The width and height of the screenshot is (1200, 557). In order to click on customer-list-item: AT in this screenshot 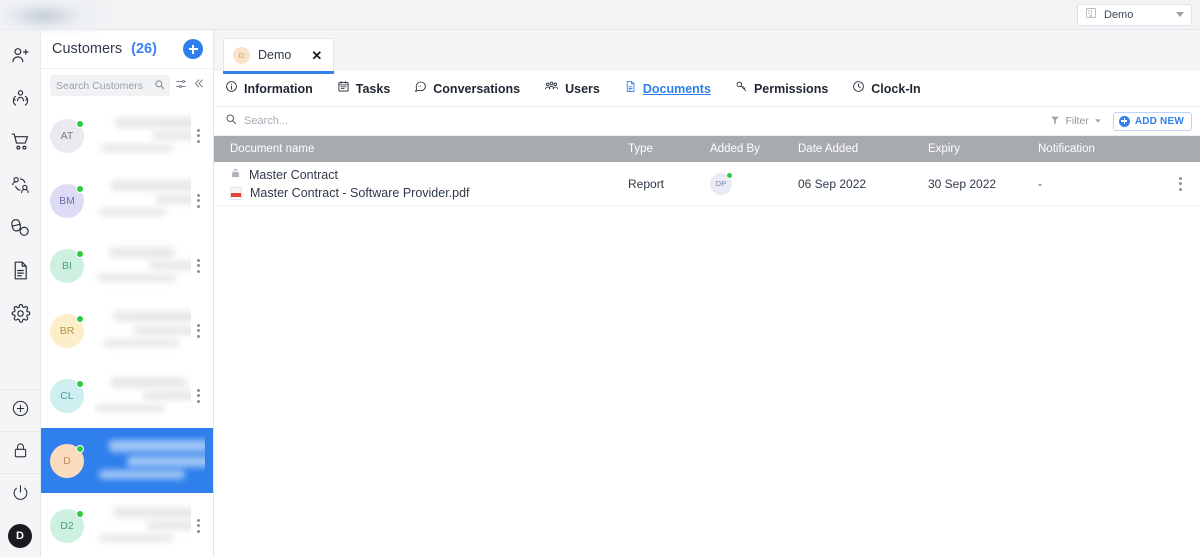, I will do `click(127, 135)`.